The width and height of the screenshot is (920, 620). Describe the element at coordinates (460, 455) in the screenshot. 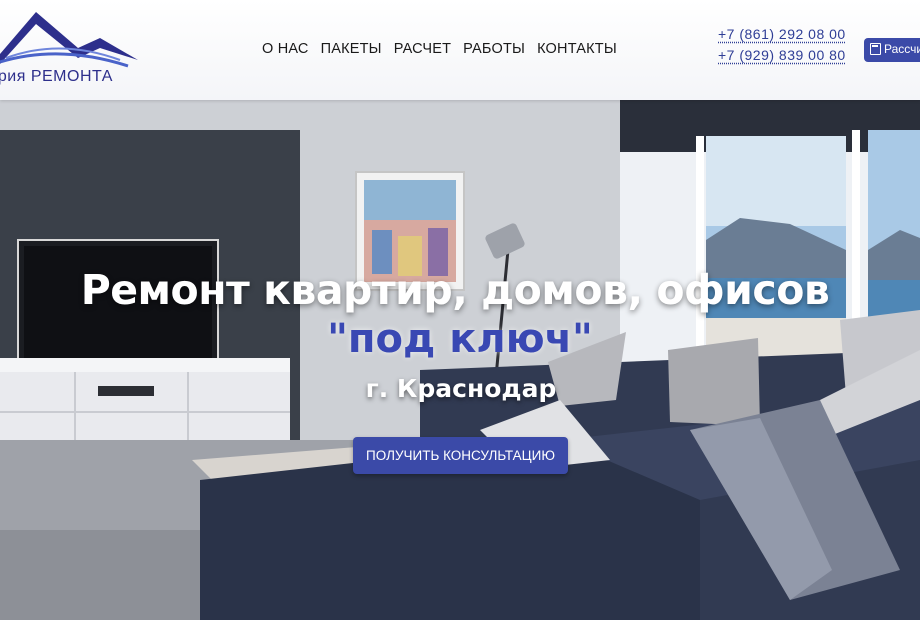

I see `get-consultation-button: ПОЛУЧИТЬ КОНСУЛЬТАЦИЮ` at that location.